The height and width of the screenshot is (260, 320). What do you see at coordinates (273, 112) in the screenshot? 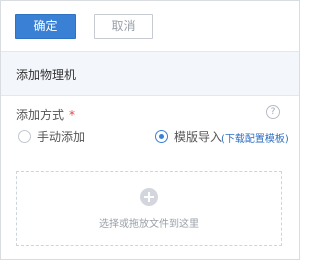
I see `help-icon: ?` at bounding box center [273, 112].